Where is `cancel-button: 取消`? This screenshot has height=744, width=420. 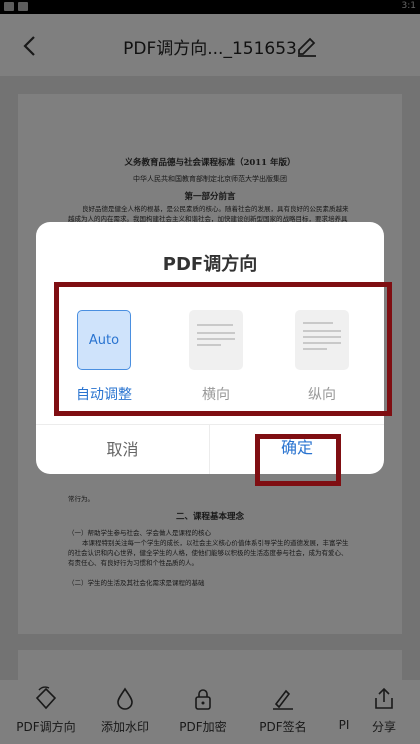 cancel-button: 取消 is located at coordinates (122, 449).